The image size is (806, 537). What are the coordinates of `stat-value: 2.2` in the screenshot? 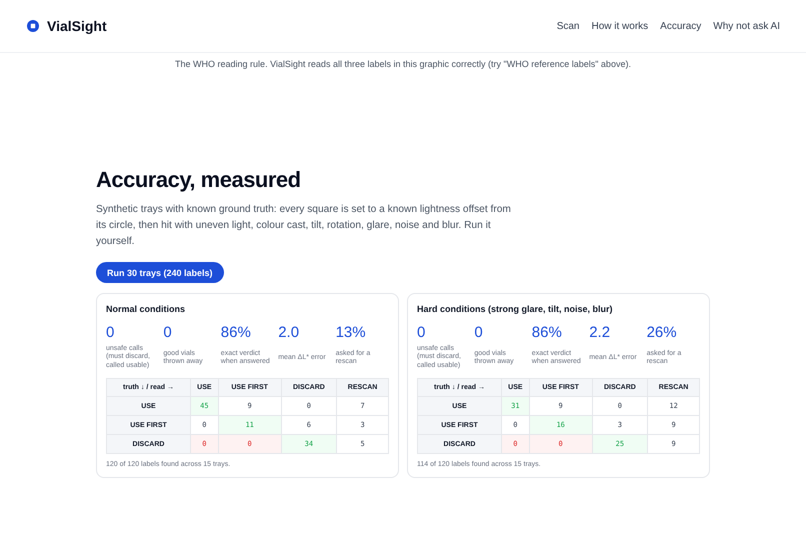 It's located at (600, 332).